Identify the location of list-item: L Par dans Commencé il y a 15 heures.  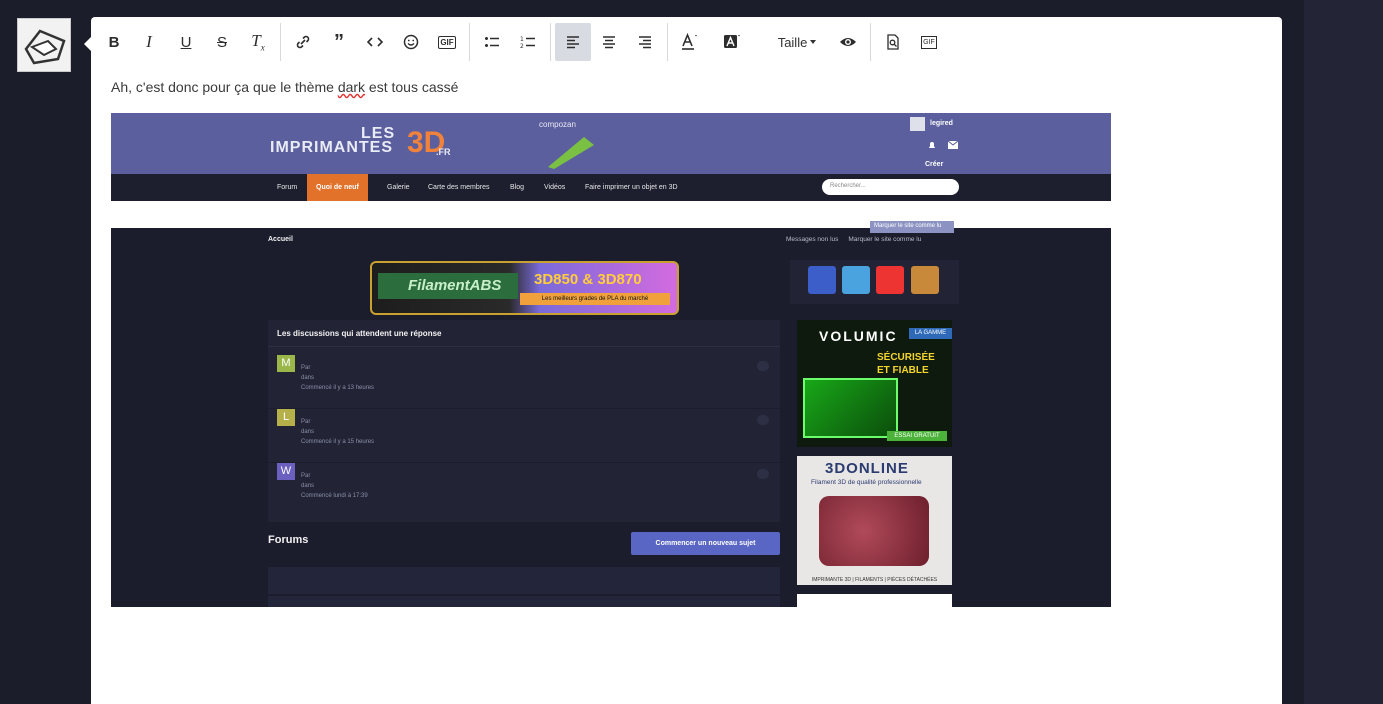
(524, 434).